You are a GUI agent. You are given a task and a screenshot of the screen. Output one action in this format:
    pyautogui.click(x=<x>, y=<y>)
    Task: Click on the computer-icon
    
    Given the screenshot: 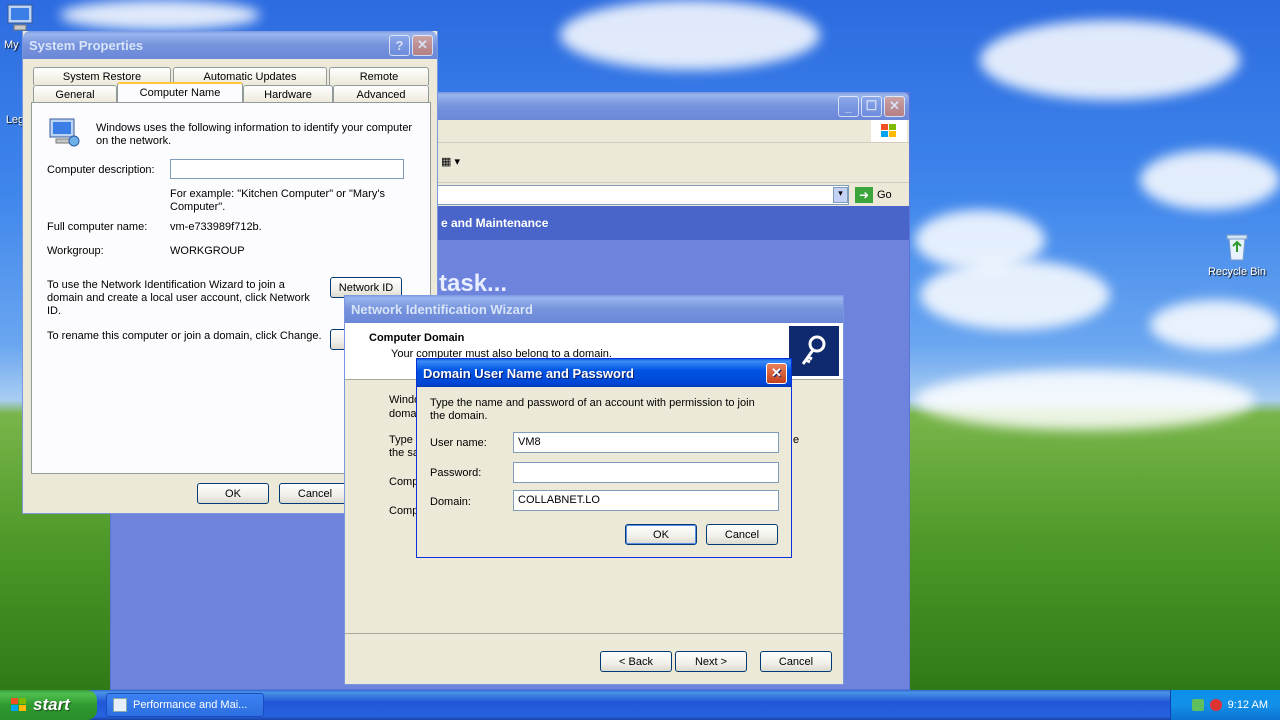 What is the action you would take?
    pyautogui.click(x=20, y=18)
    